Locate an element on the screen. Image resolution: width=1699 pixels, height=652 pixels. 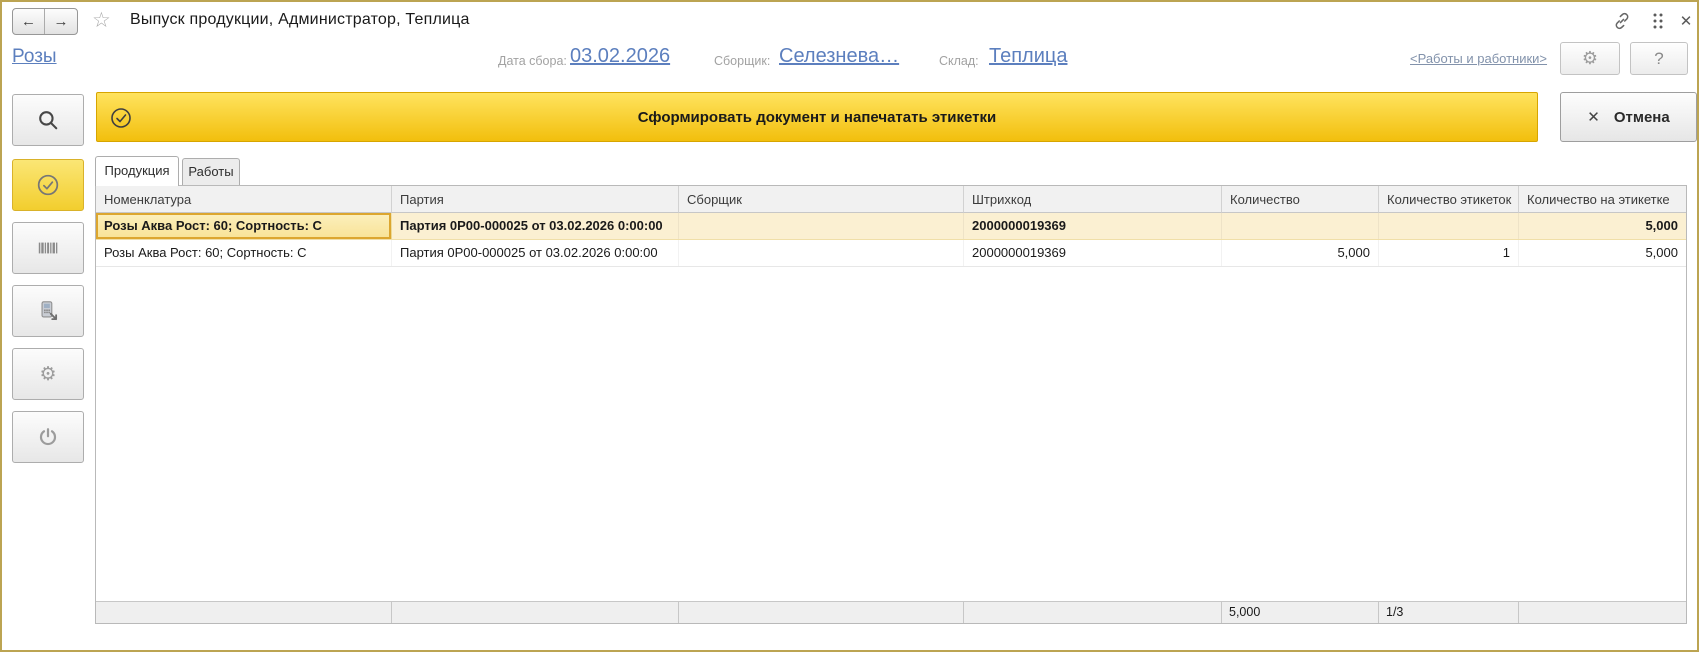
close-icon: ✕ is located at coordinates (1686, 21).